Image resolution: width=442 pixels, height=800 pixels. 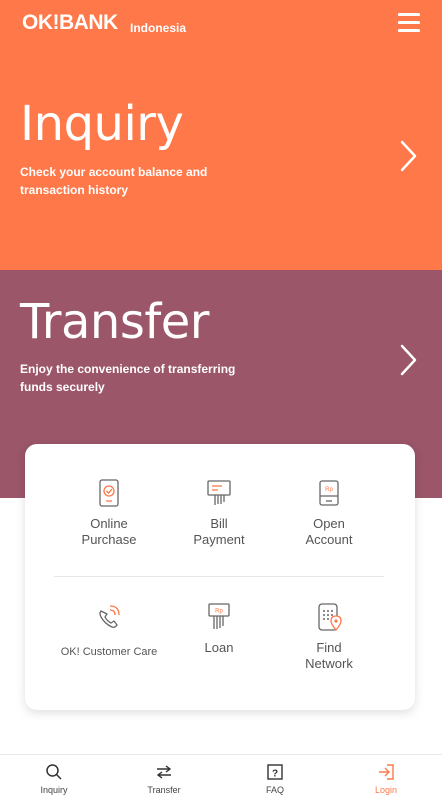 What do you see at coordinates (164, 790) in the screenshot?
I see `nav-label: Transfer` at bounding box center [164, 790].